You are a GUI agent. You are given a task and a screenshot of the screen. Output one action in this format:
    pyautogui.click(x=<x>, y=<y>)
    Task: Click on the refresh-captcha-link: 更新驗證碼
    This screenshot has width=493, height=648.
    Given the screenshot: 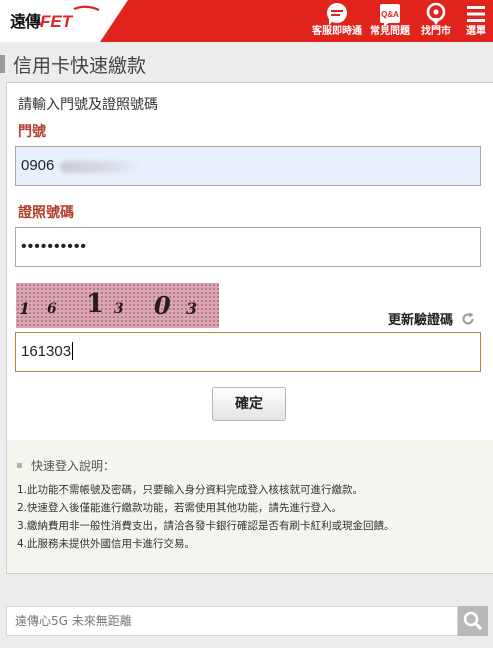 What is the action you would take?
    pyautogui.click(x=431, y=318)
    